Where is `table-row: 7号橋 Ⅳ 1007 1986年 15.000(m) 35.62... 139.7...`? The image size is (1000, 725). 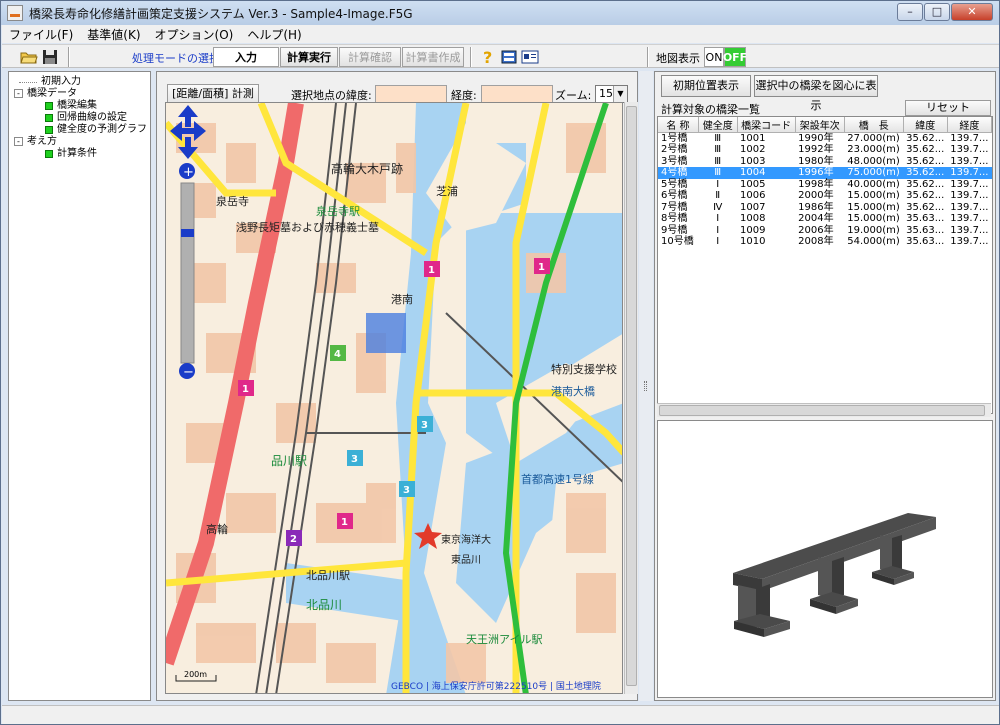
table-row: 7号橋 Ⅳ 1007 1986年 15.000(m) 35.62... 139.7... is located at coordinates (825, 208).